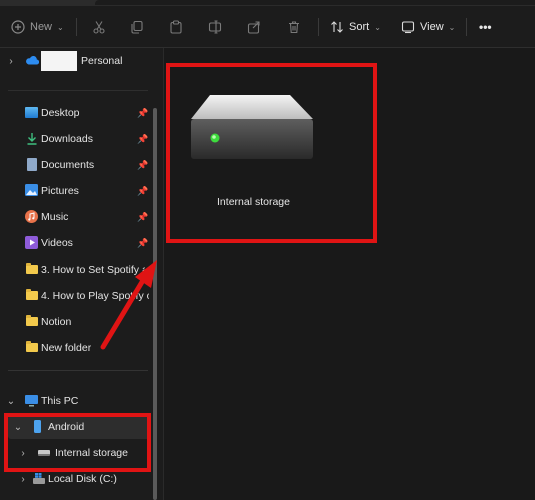  I want to click on sidebar-item-internal-storage: › Internal storage, so click(75, 453).